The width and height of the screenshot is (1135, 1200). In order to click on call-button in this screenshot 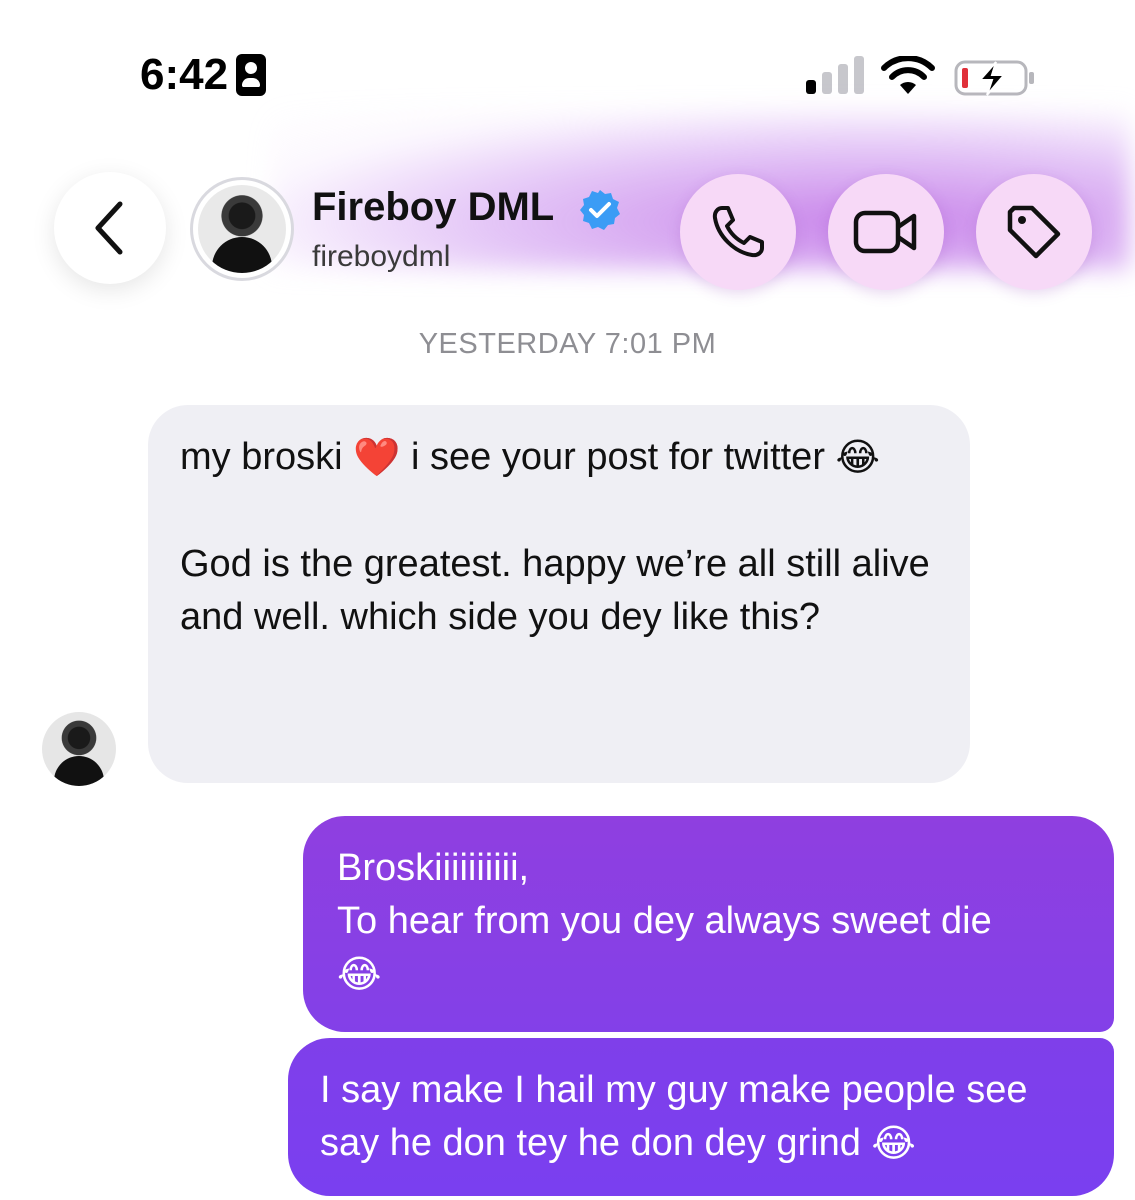, I will do `click(738, 232)`.